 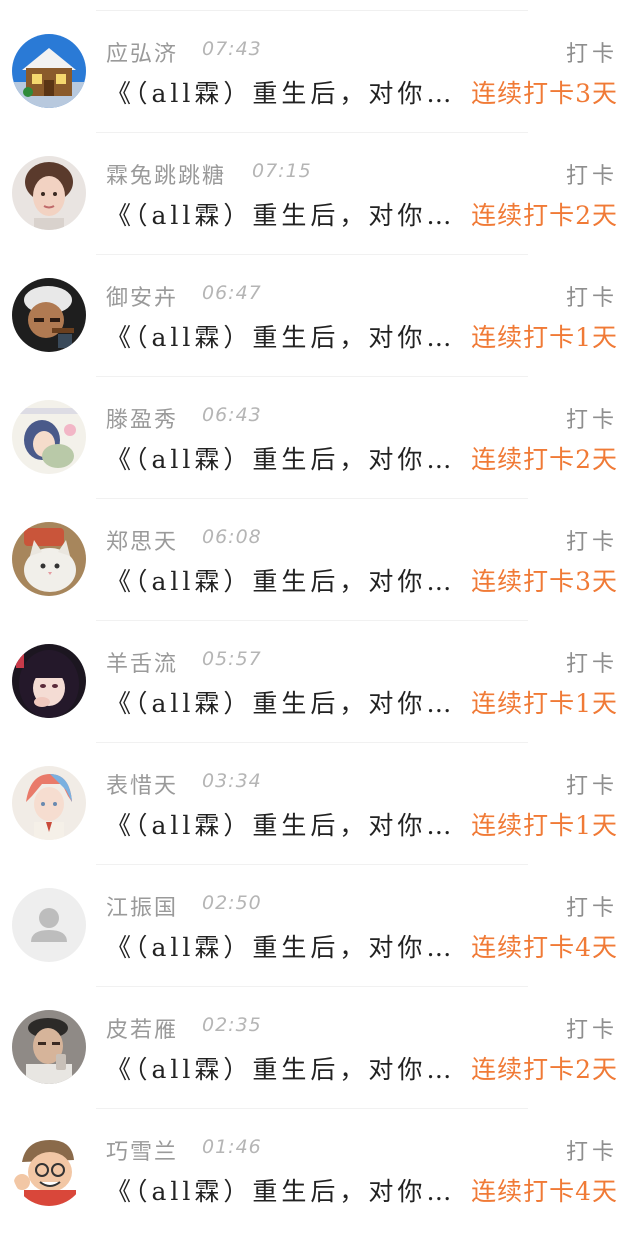 I want to click on cartoon-grandpa-avatar, so click(x=49, y=1169).